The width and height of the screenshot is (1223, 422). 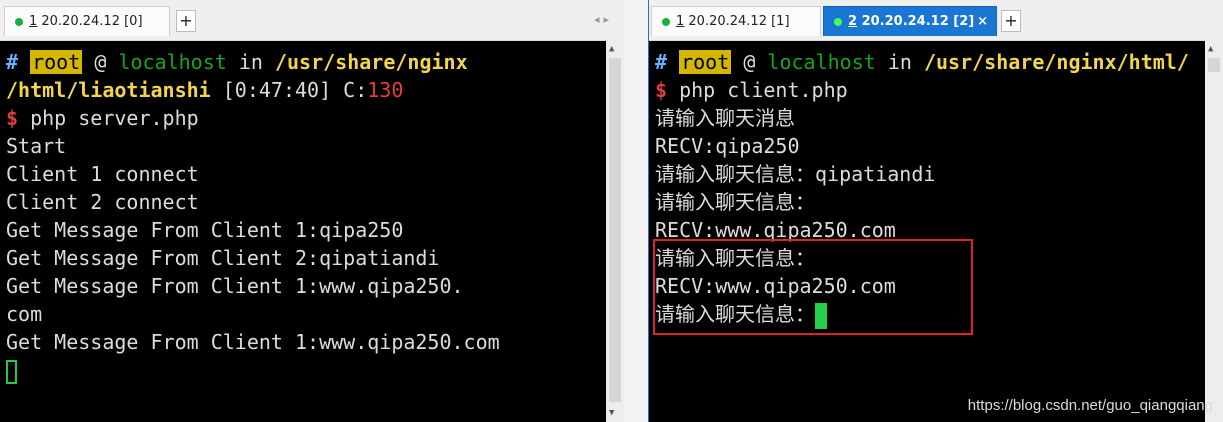 I want to click on prompt-time: [0:47:40], so click(x=277, y=90).